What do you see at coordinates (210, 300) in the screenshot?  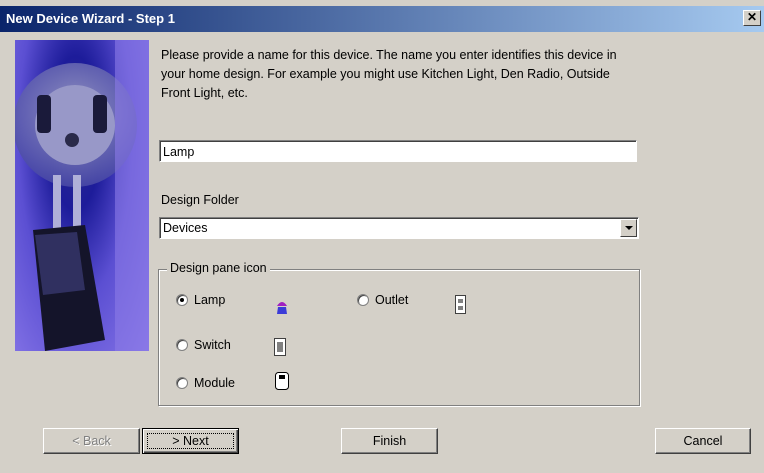 I see `radio-label: Lamp` at bounding box center [210, 300].